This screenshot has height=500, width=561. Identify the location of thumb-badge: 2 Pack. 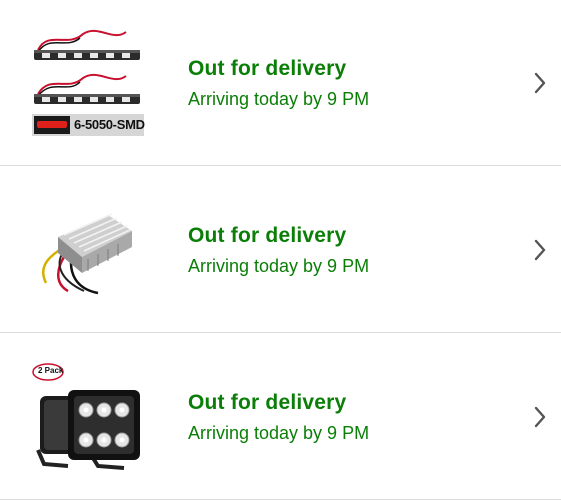
(51, 370).